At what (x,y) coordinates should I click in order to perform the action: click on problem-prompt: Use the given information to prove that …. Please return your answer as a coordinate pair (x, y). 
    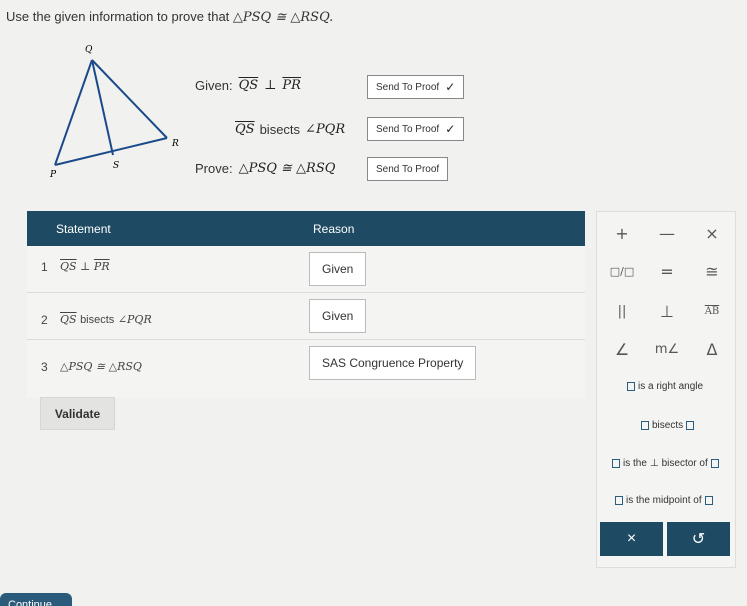
    Looking at the image, I should click on (169, 17).